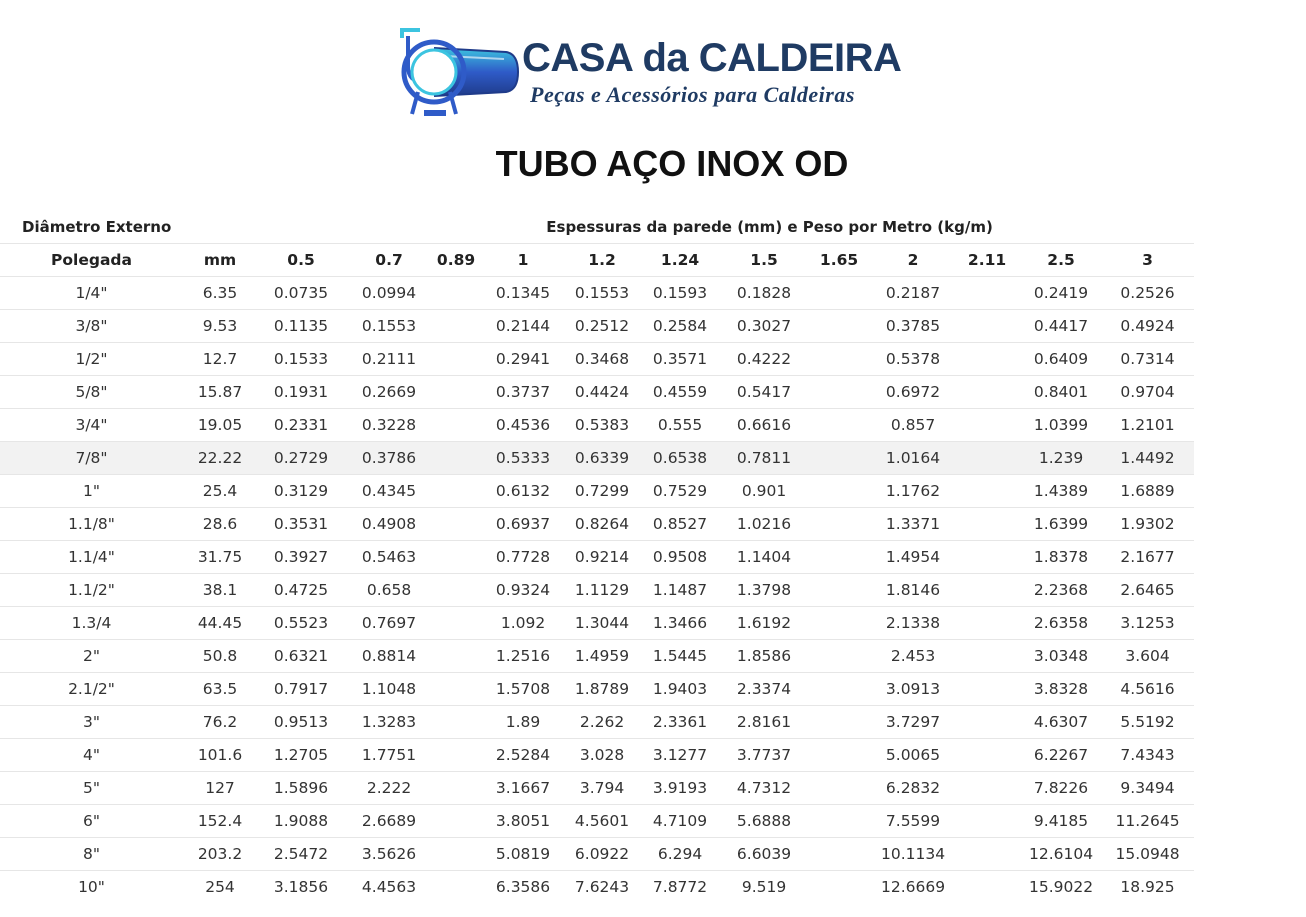 The width and height of the screenshot is (1306, 917). I want to click on table-cell: 22.22, so click(220, 458).